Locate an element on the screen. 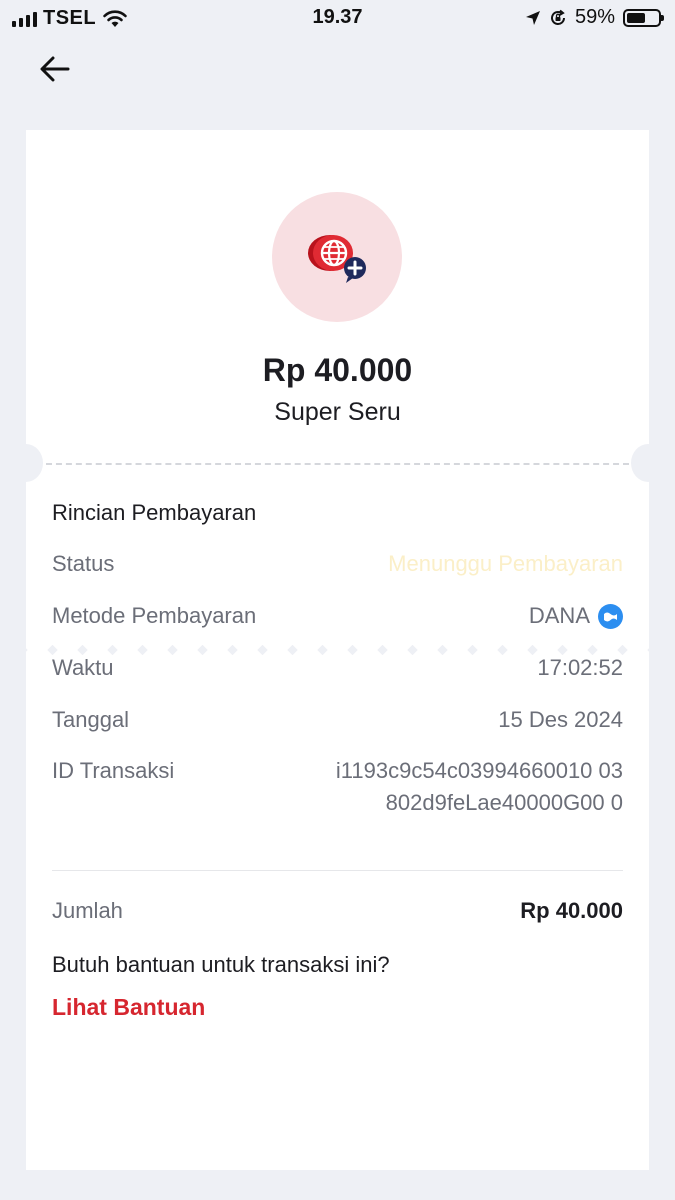 Image resolution: width=675 pixels, height=1200 pixels. details-divider is located at coordinates (337, 870).